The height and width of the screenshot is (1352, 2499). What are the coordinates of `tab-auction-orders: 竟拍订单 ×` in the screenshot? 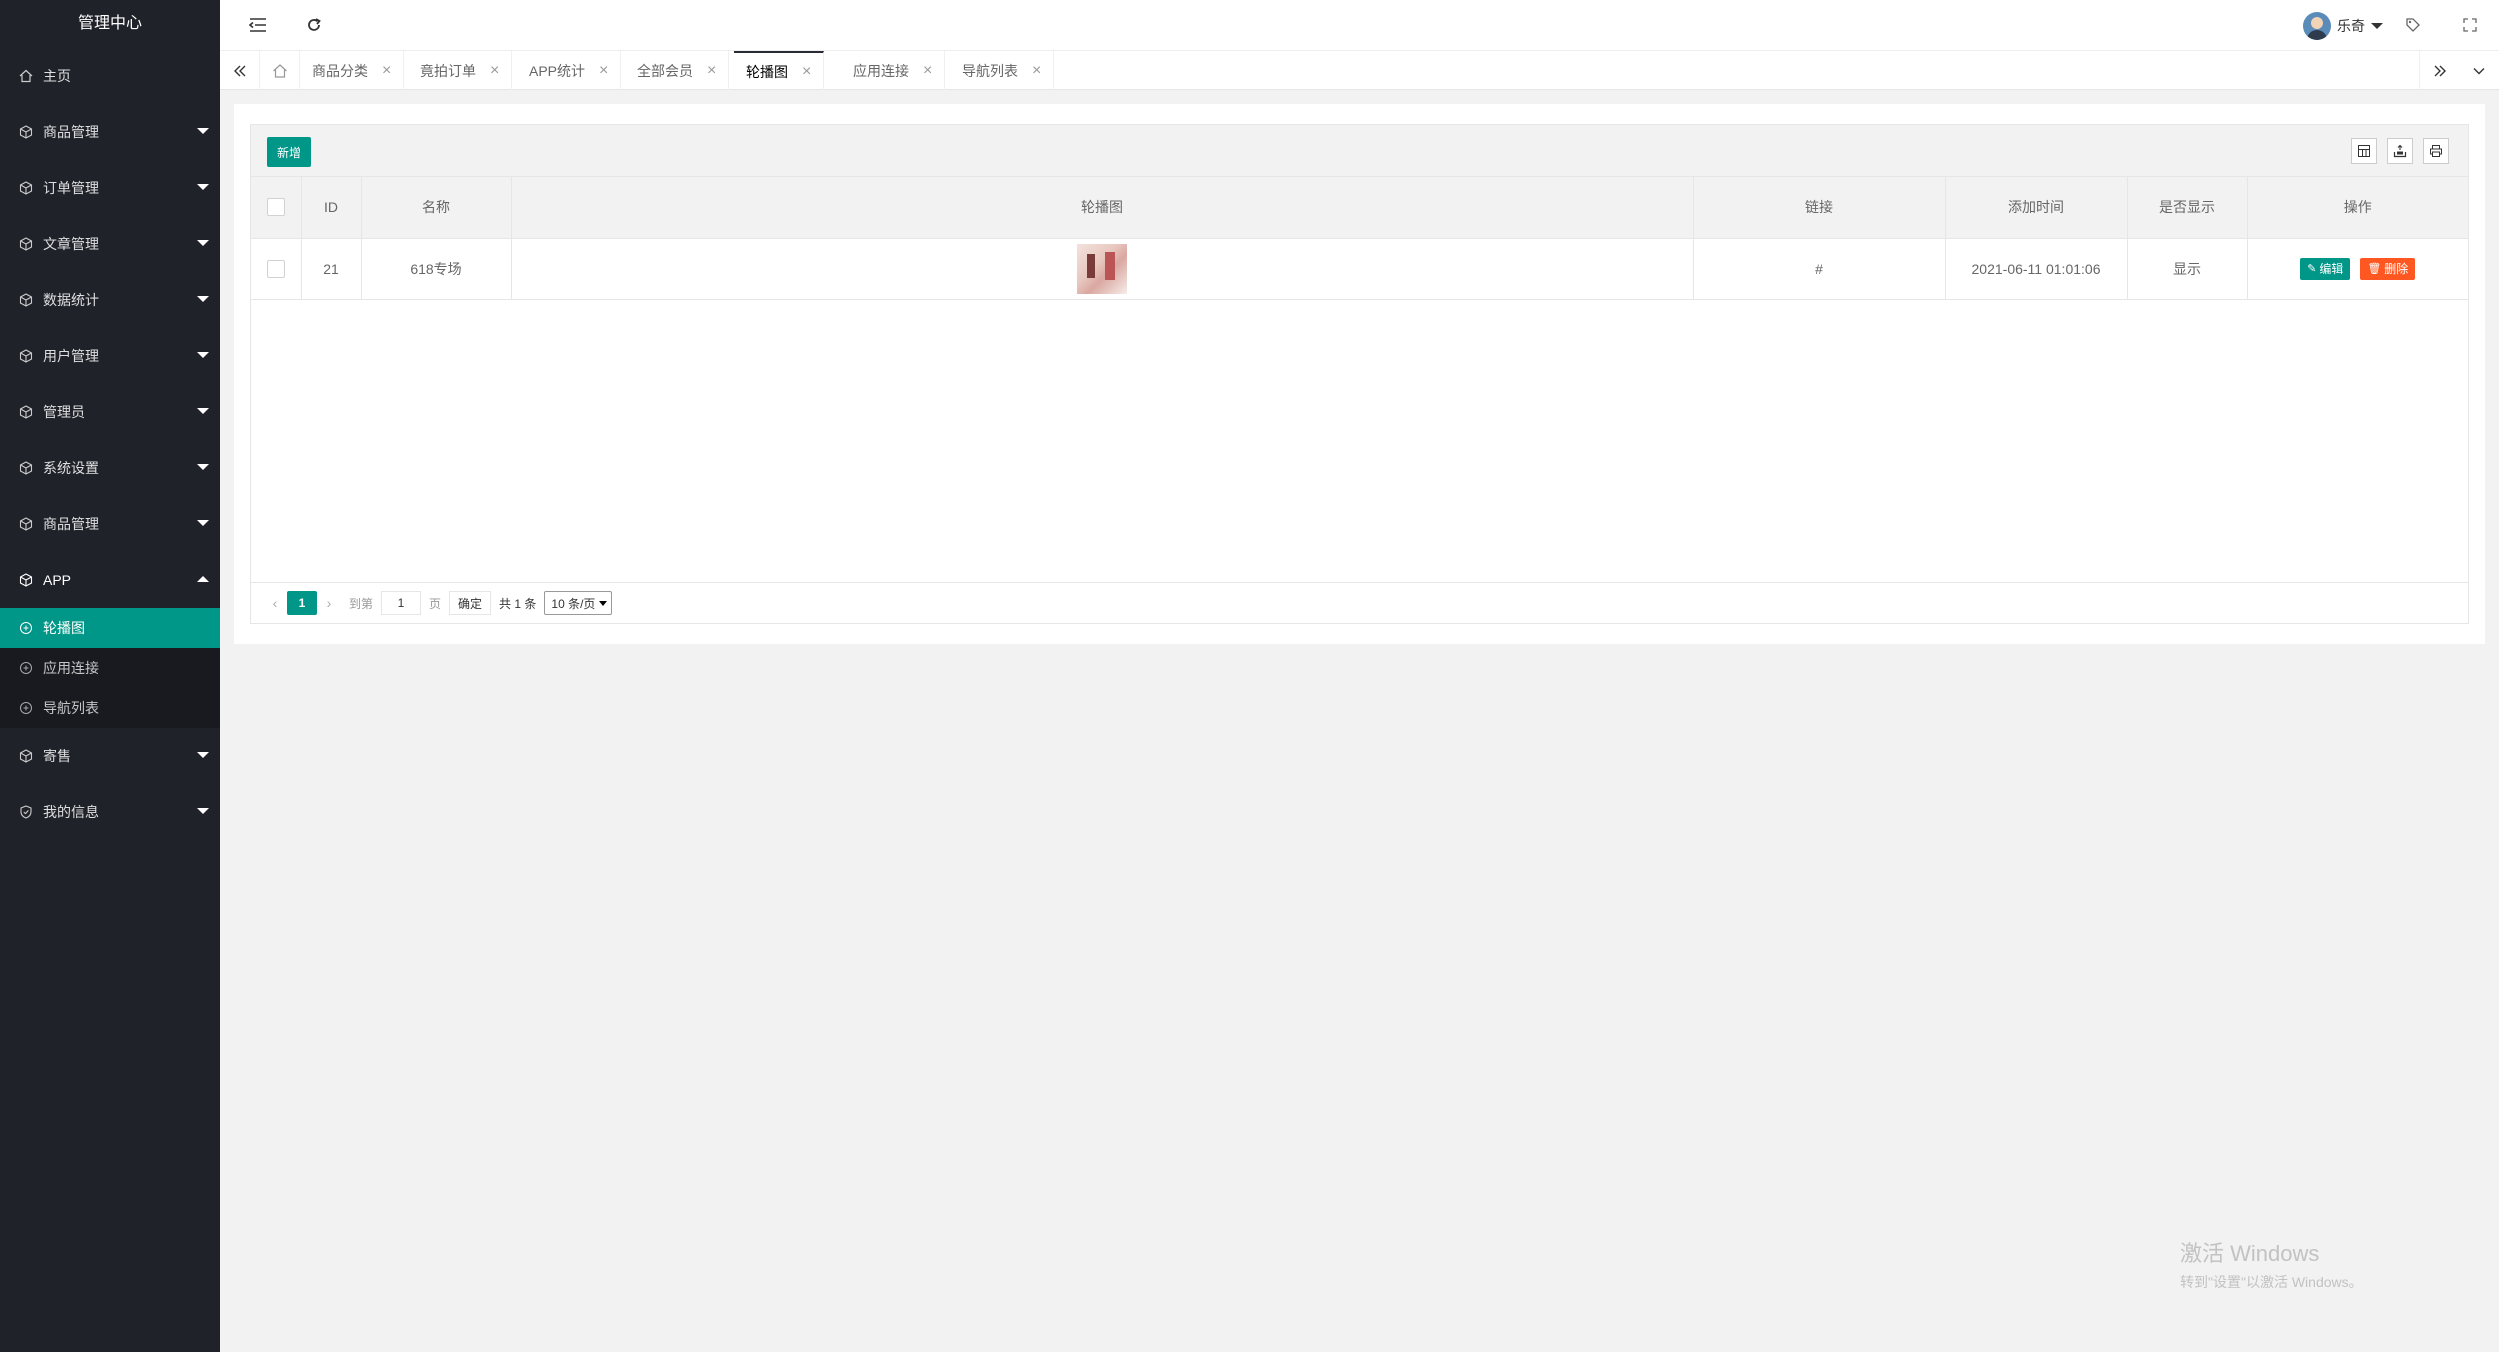 It's located at (460, 70).